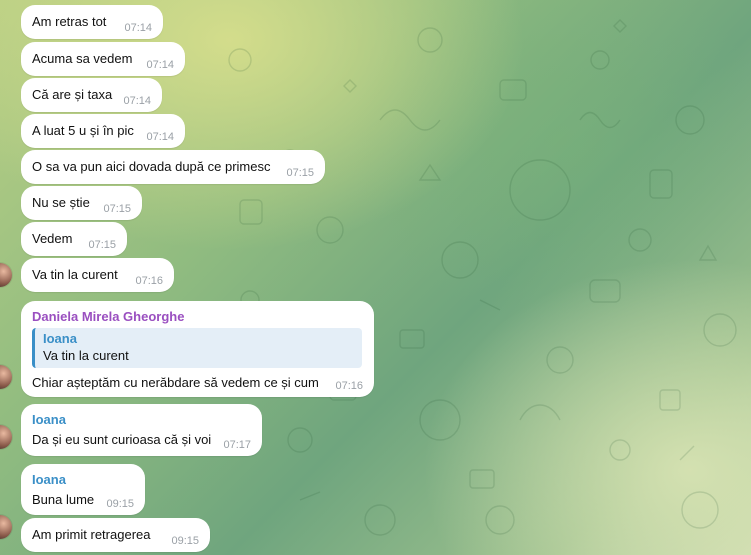 Image resolution: width=751 pixels, height=555 pixels. I want to click on message-bubble: Că are și taxa 07:14, so click(91, 95).